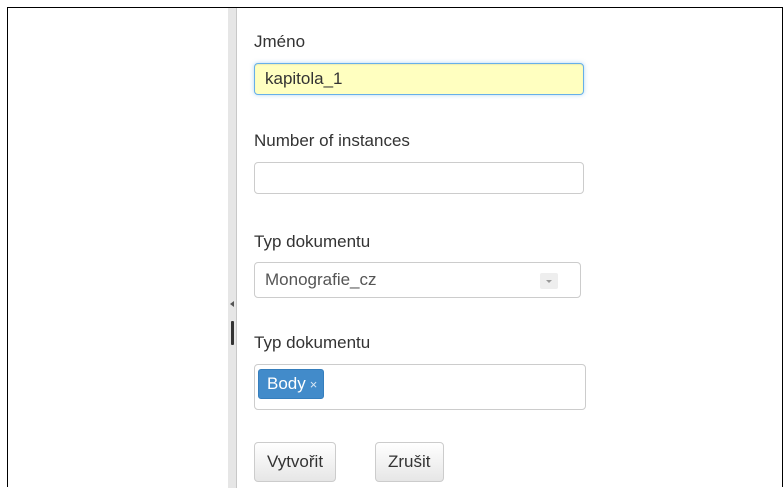 This screenshot has height=488, width=784. What do you see at coordinates (295, 462) in the screenshot?
I see `create-button: Vytvořit` at bounding box center [295, 462].